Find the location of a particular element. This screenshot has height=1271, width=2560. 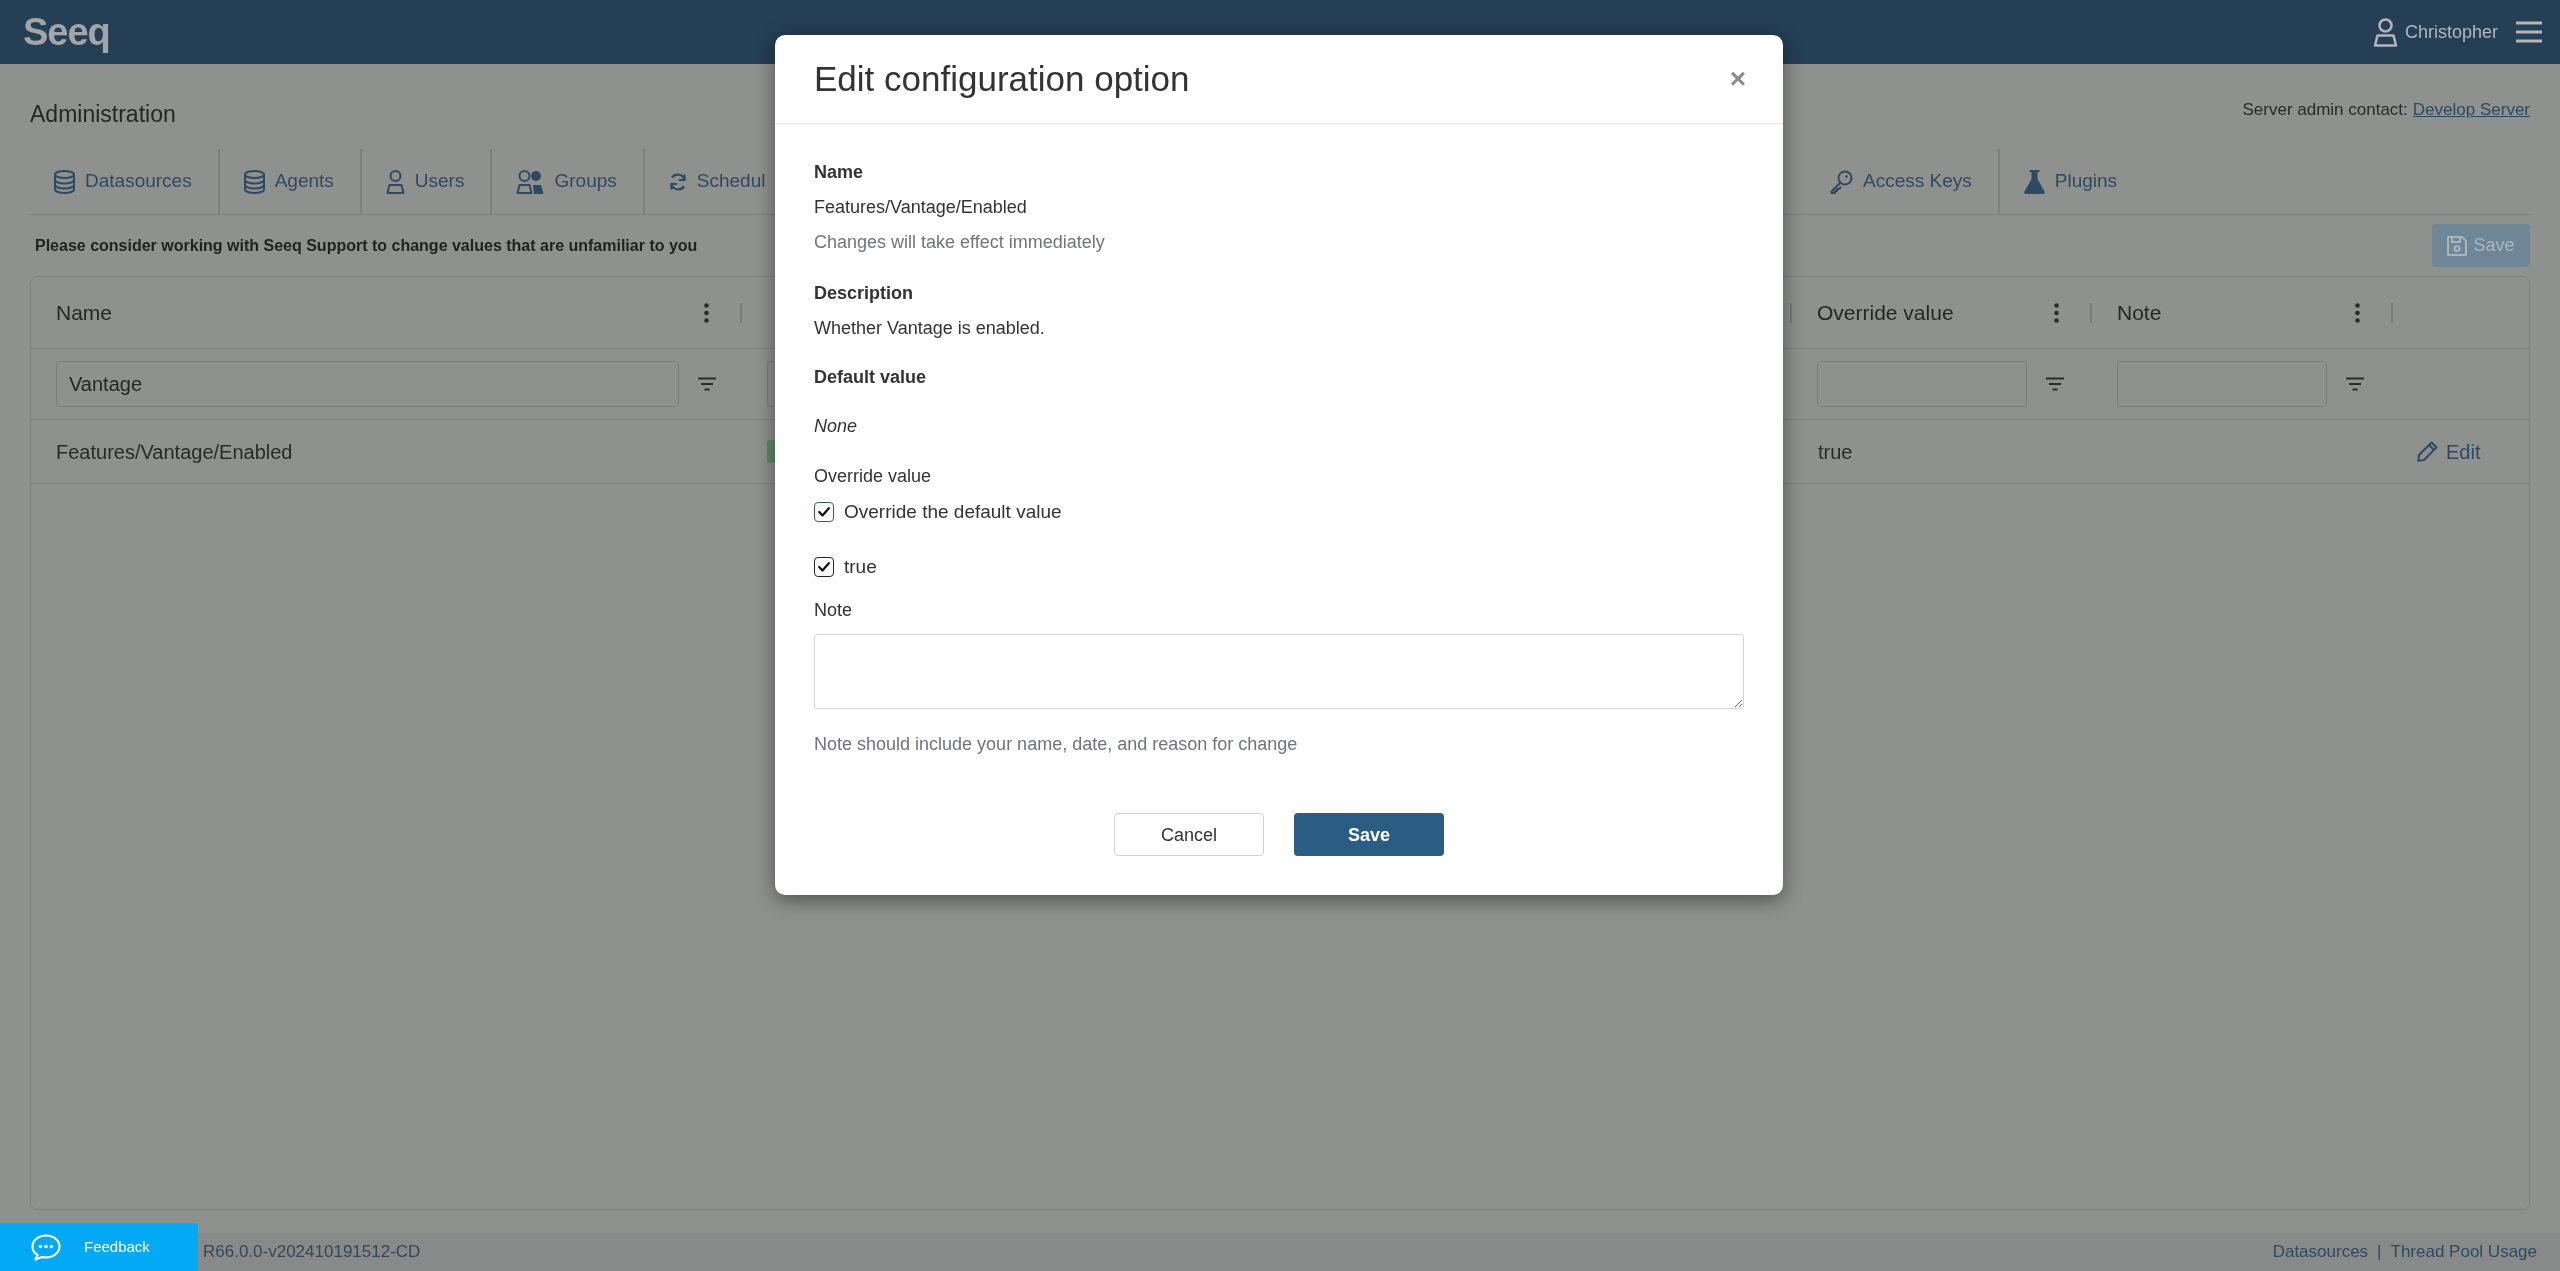

field-value: Features/Vantage/Enabled is located at coordinates (920, 207).